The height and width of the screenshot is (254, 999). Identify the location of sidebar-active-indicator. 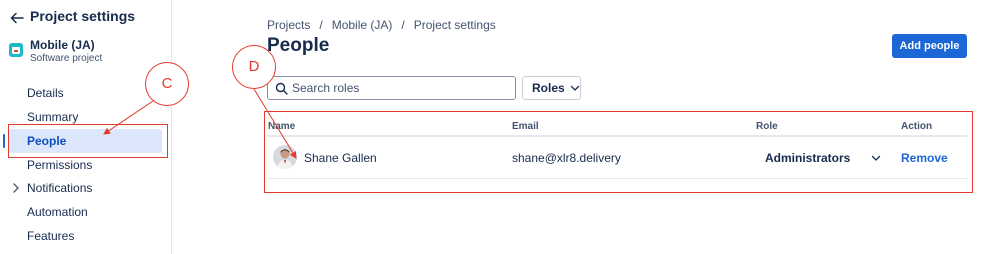
(4, 141).